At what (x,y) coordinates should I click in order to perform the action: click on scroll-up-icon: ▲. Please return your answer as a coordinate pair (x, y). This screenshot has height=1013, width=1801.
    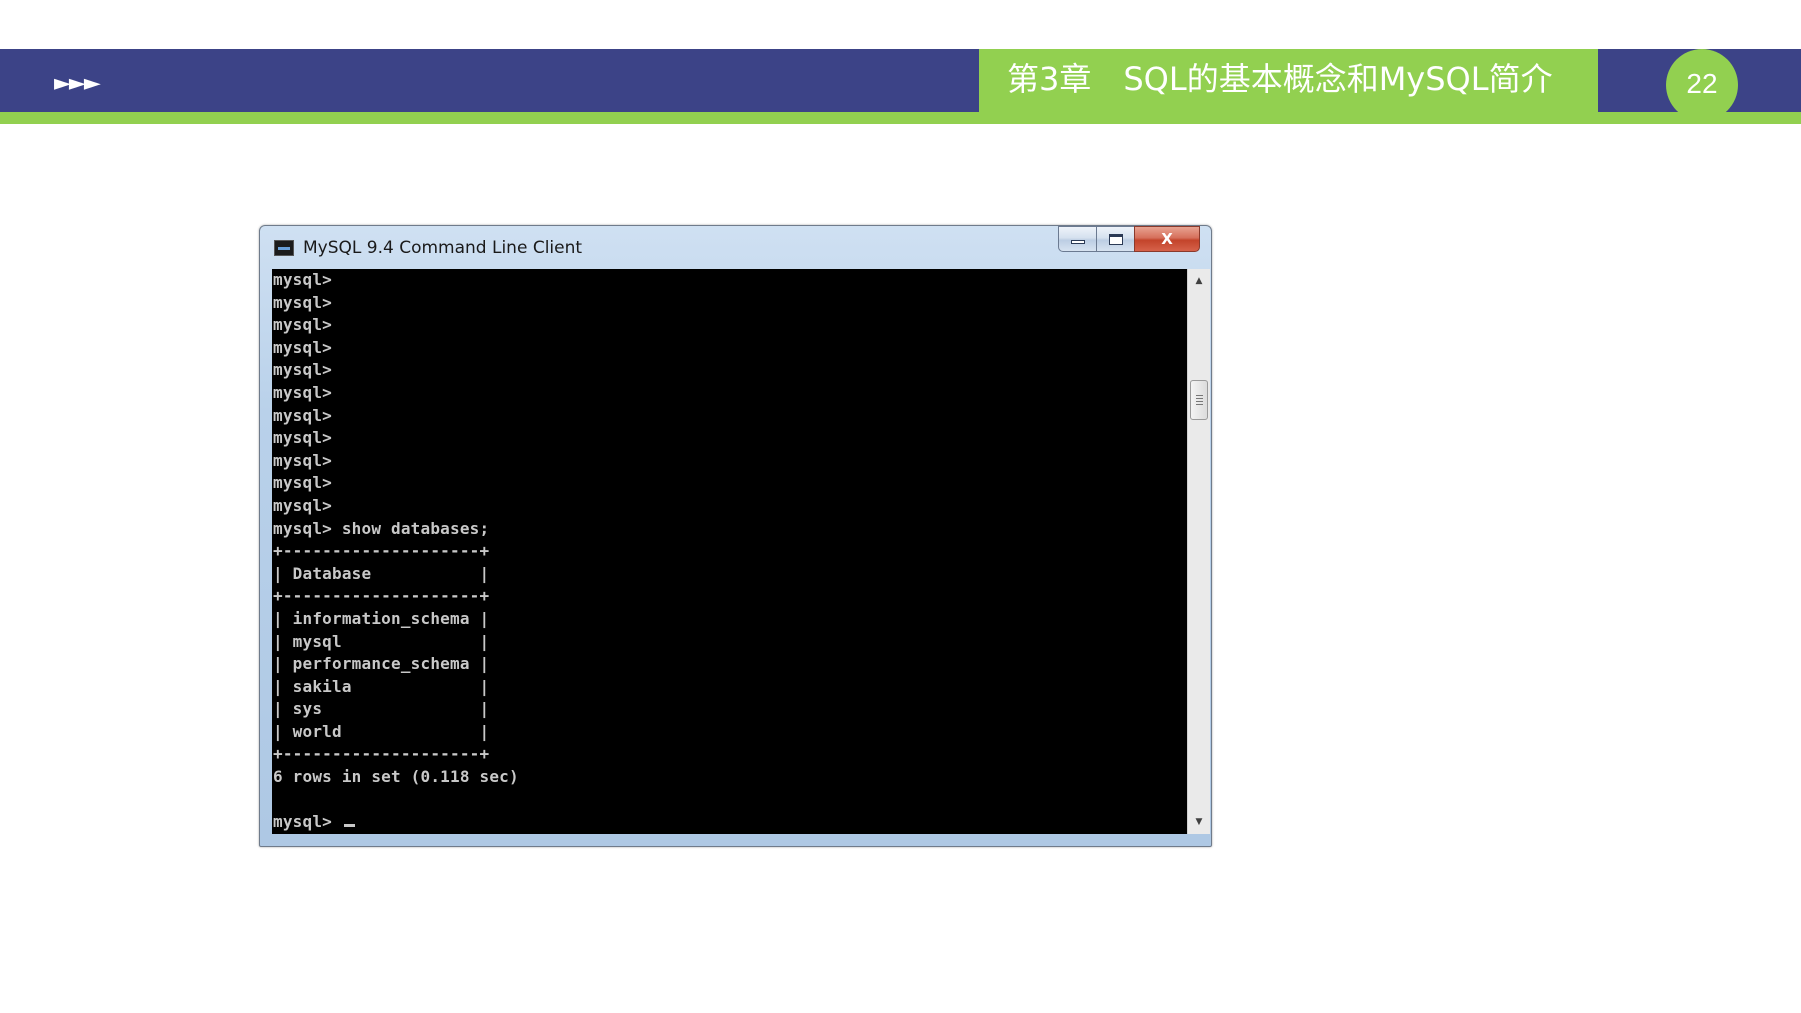
    Looking at the image, I should click on (1199, 281).